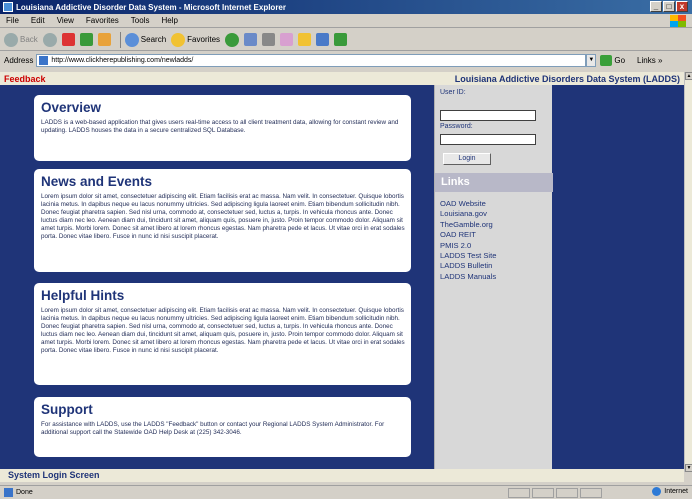  Describe the element at coordinates (682, 6) in the screenshot. I see `close-button: x` at that location.